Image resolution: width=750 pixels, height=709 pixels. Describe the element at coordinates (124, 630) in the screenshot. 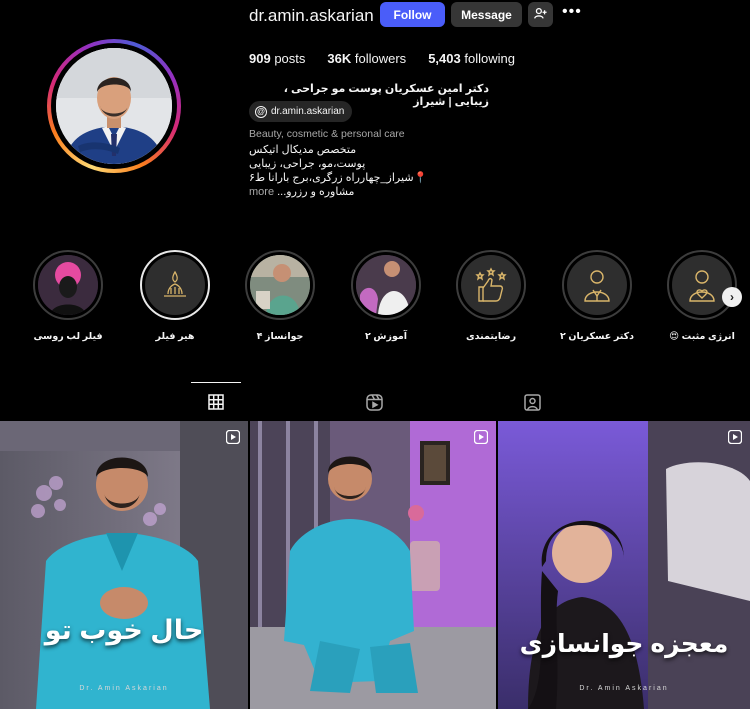

I see `post-caption: حال خوب تو` at that location.